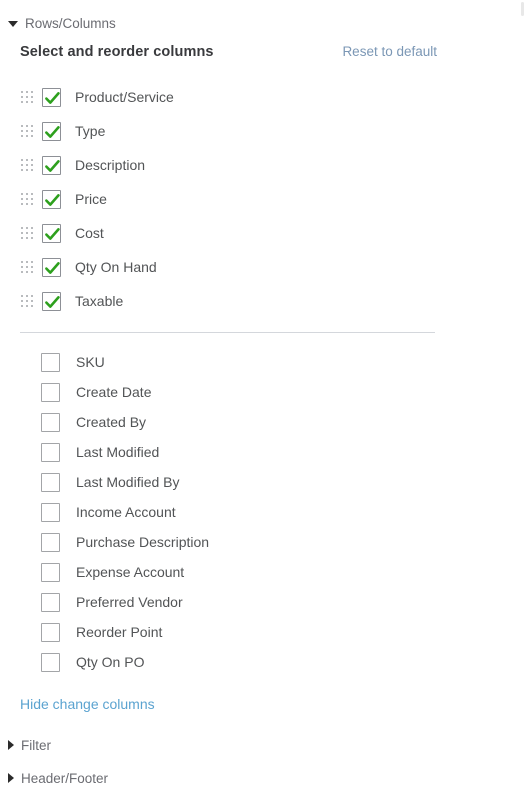 This screenshot has width=526, height=807. What do you see at coordinates (111, 422) in the screenshot?
I see `column-label: Created By` at bounding box center [111, 422].